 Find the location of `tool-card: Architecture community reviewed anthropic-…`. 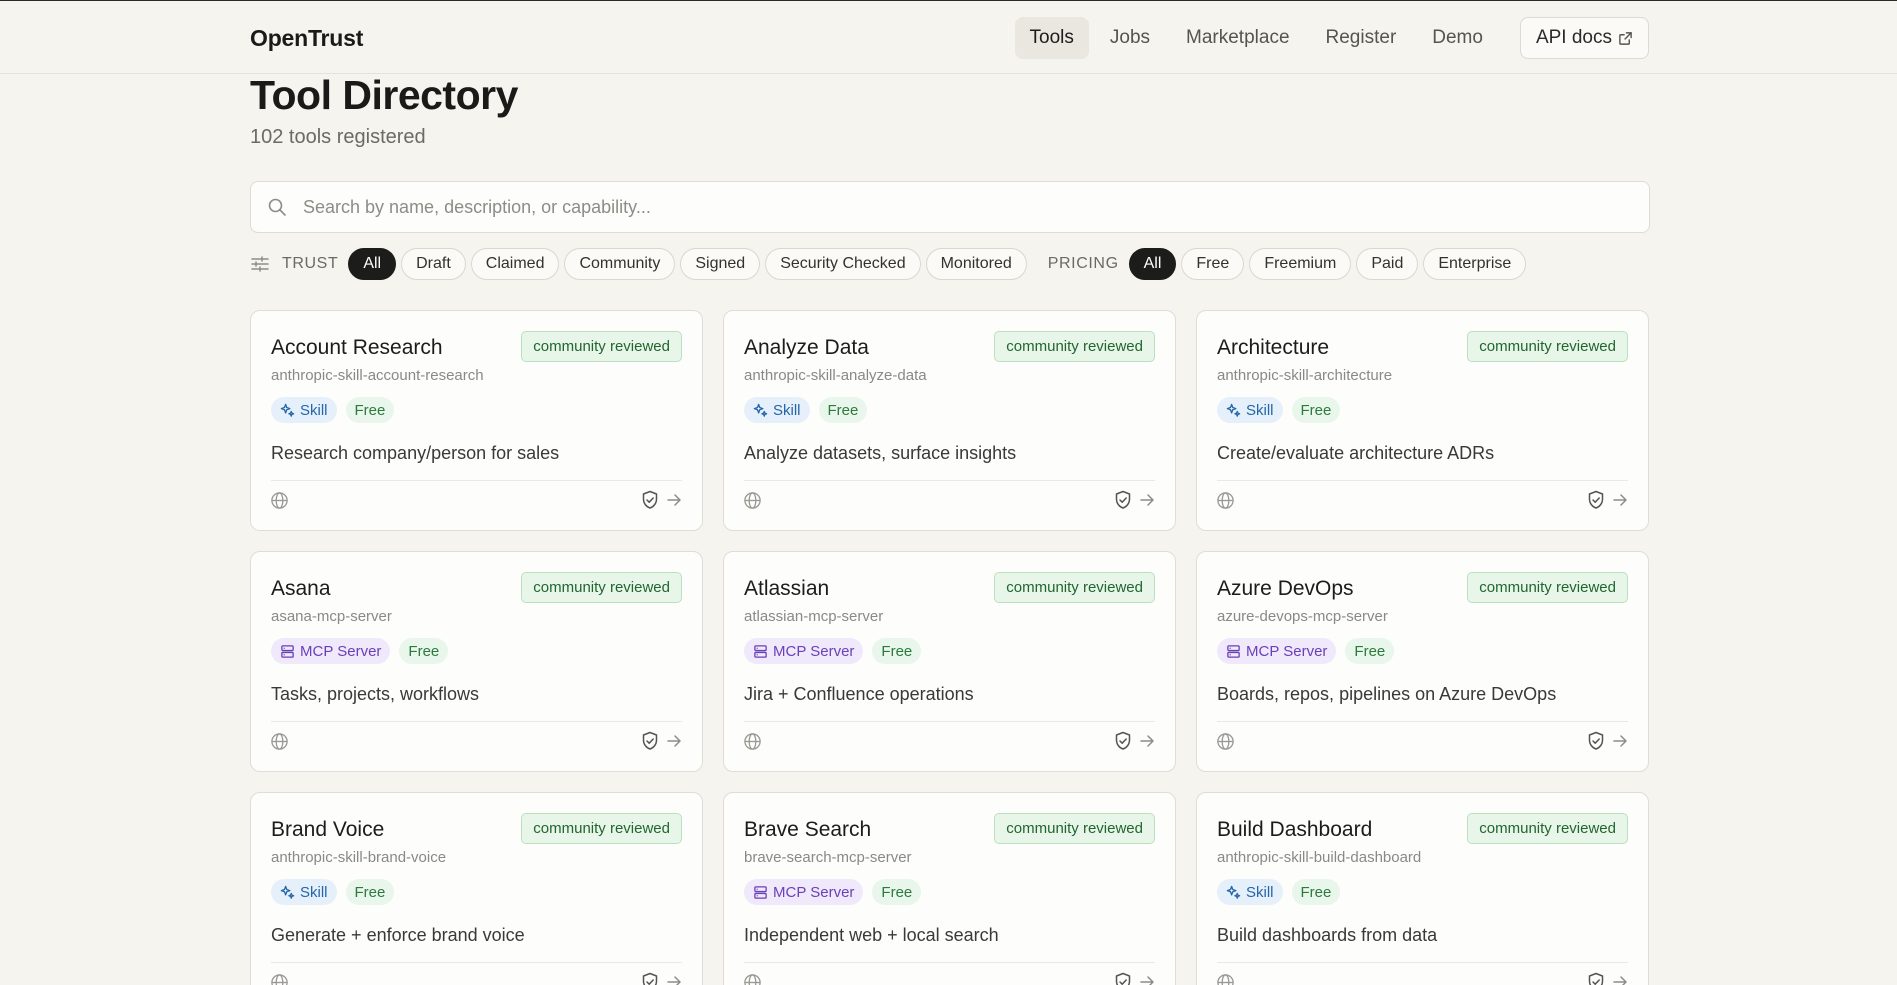

tool-card: Architecture community reviewed anthropic-… is located at coordinates (1422, 420).